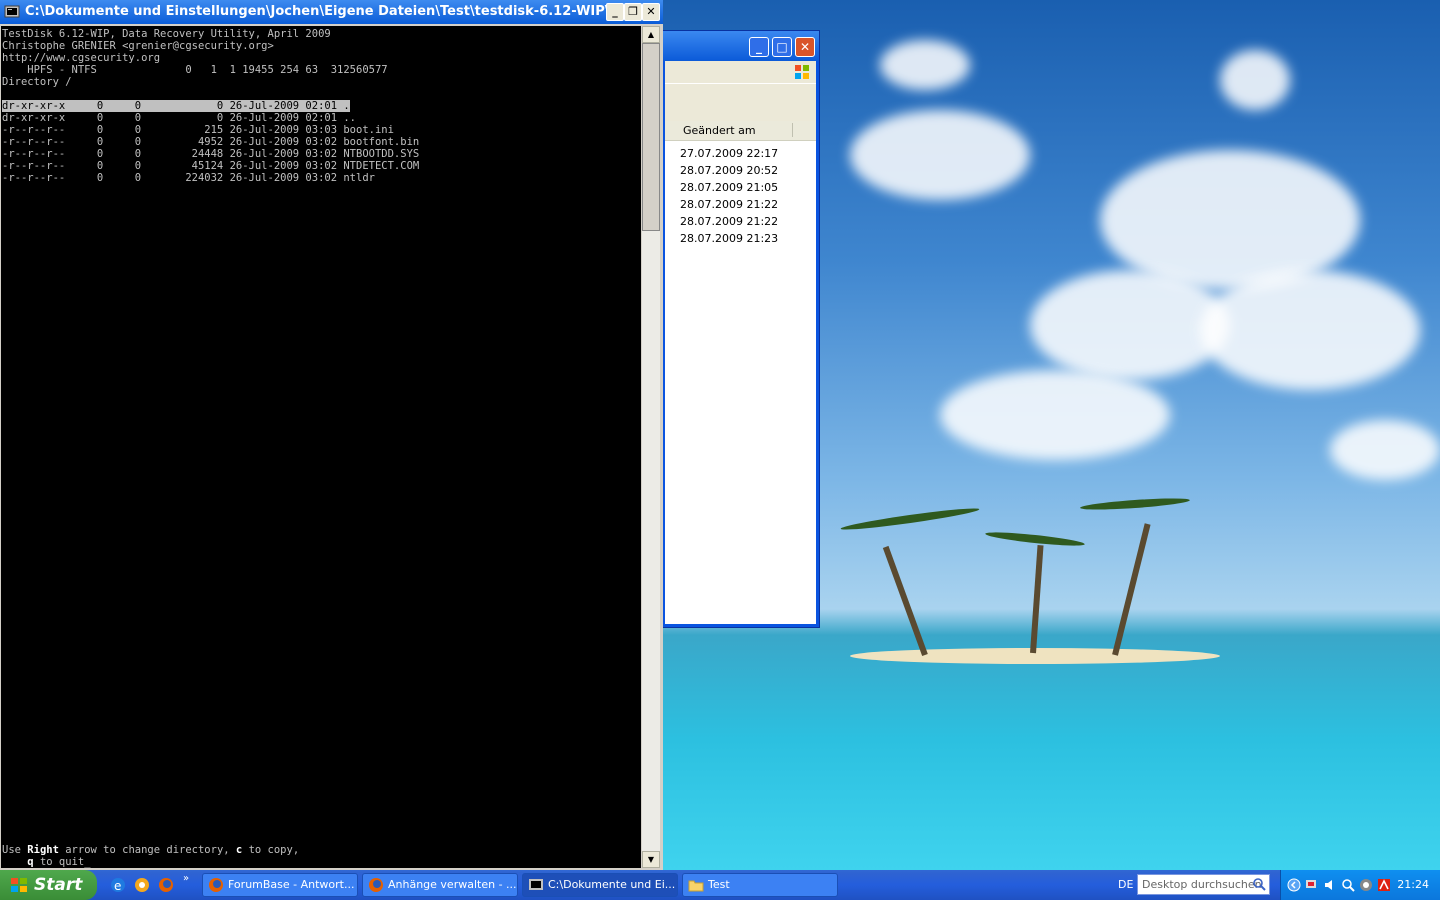  I want to click on search-tray-icon, so click(1348, 885).